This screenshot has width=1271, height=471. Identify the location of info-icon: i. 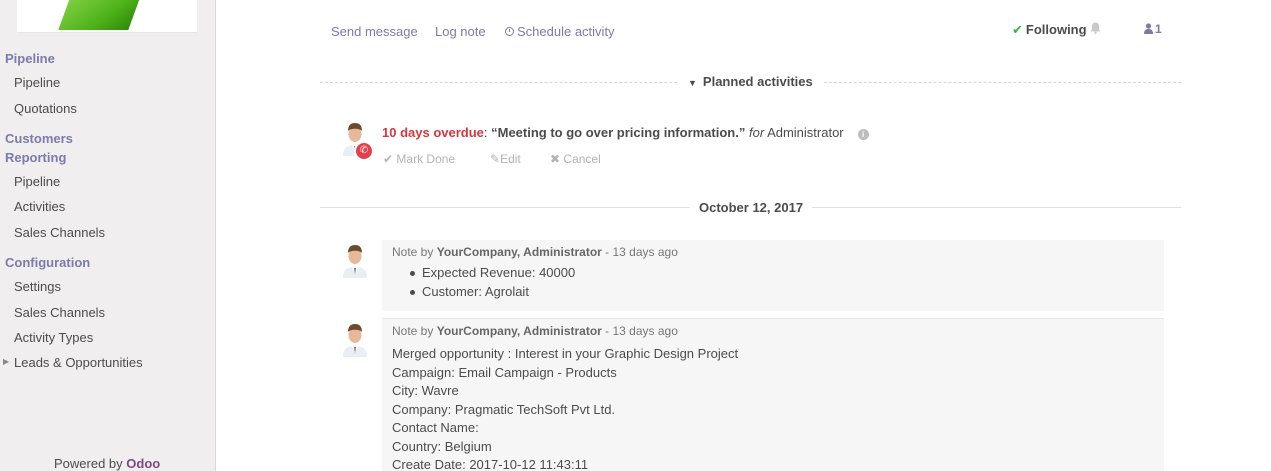
(863, 134).